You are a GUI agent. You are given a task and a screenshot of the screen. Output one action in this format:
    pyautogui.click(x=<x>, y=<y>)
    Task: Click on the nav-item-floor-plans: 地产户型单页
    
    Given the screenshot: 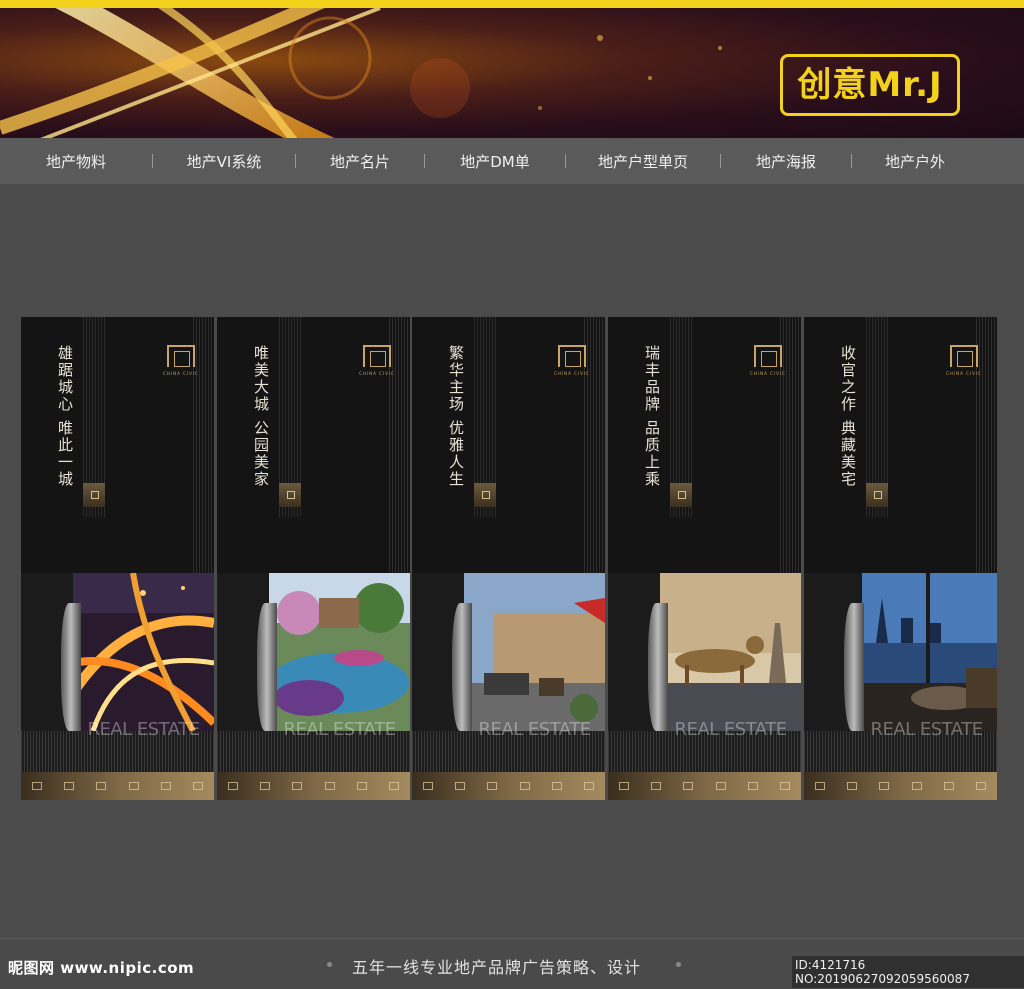 What is the action you would take?
    pyautogui.click(x=643, y=161)
    